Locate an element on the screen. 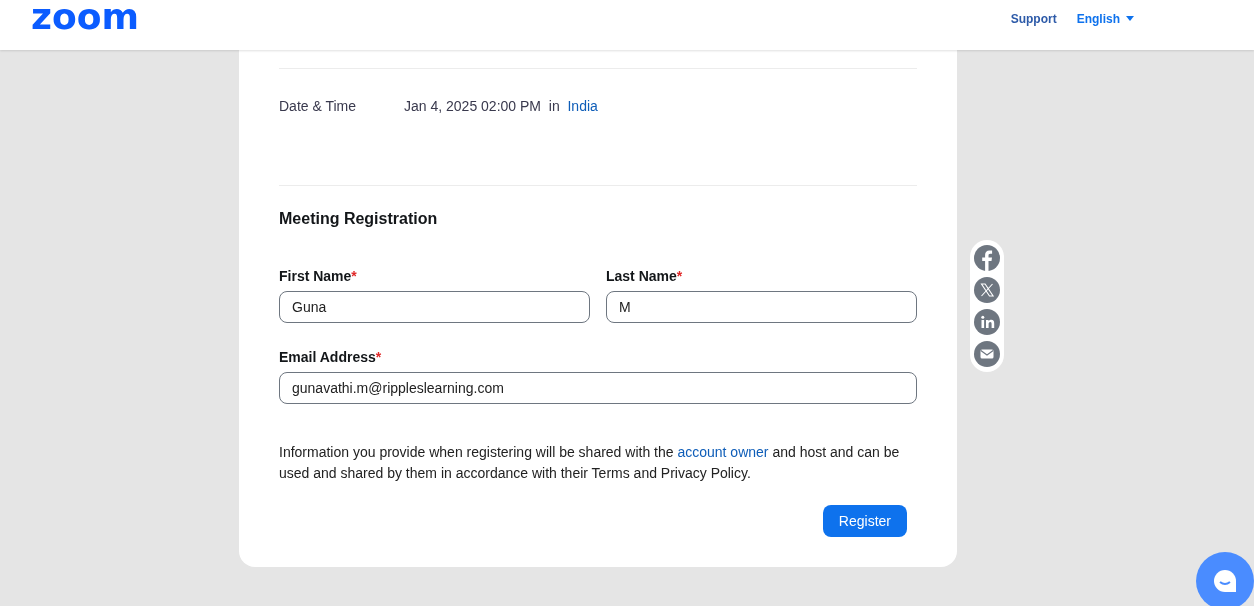  support-link: Support is located at coordinates (1033, 18).